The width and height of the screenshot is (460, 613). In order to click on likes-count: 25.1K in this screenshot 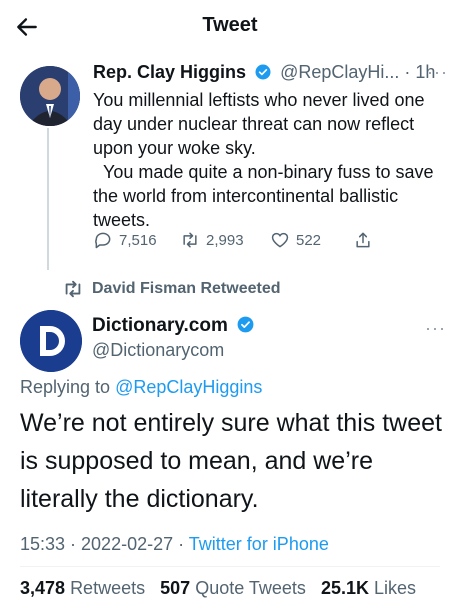, I will do `click(345, 588)`.